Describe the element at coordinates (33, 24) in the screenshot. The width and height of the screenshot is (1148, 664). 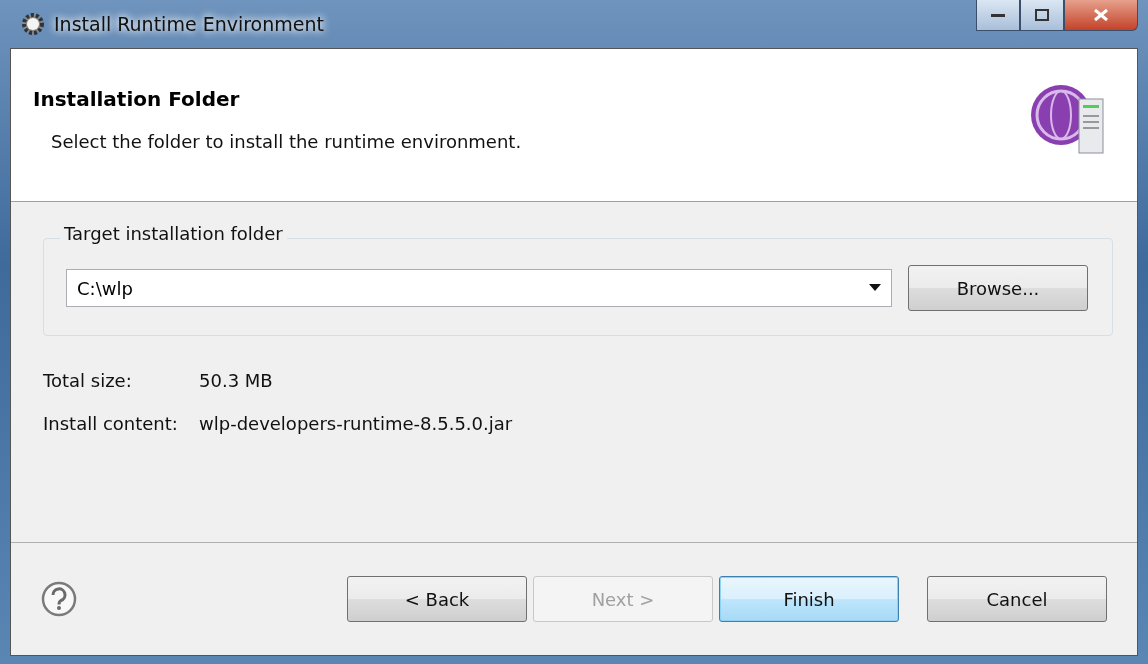
I see `gear-icon` at that location.